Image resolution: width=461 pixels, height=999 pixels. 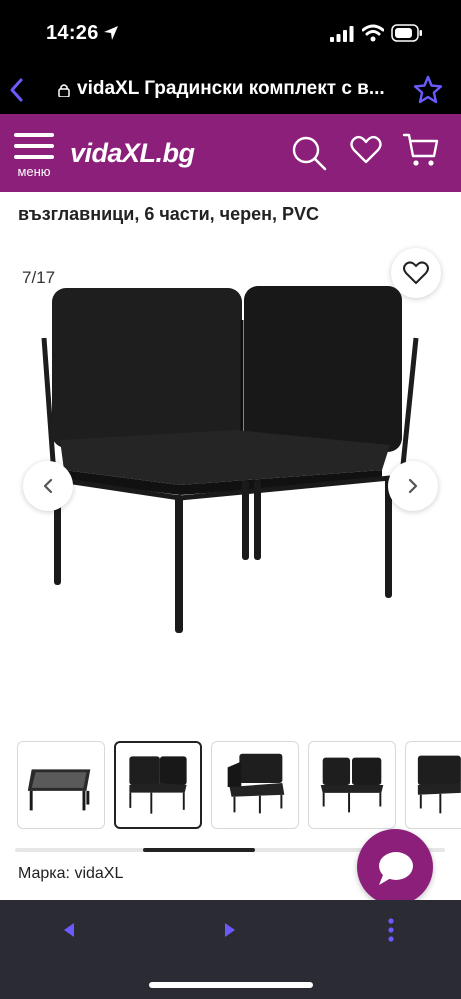 I want to click on menu-label: меню, so click(x=34, y=171).